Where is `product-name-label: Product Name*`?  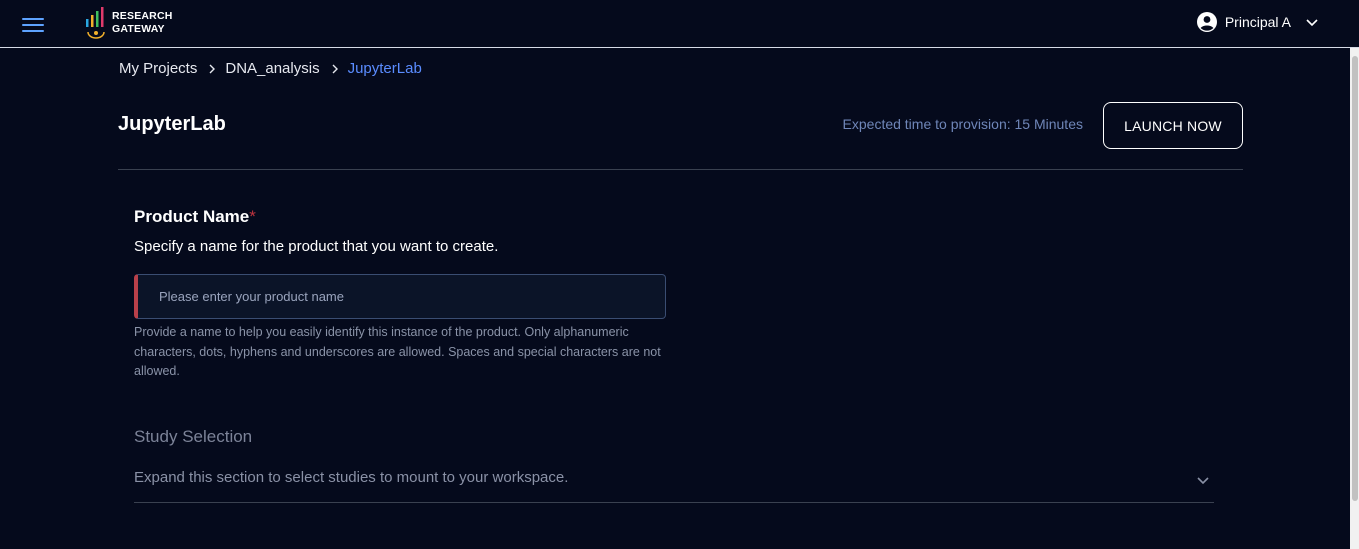 product-name-label: Product Name* is located at coordinates (195, 217).